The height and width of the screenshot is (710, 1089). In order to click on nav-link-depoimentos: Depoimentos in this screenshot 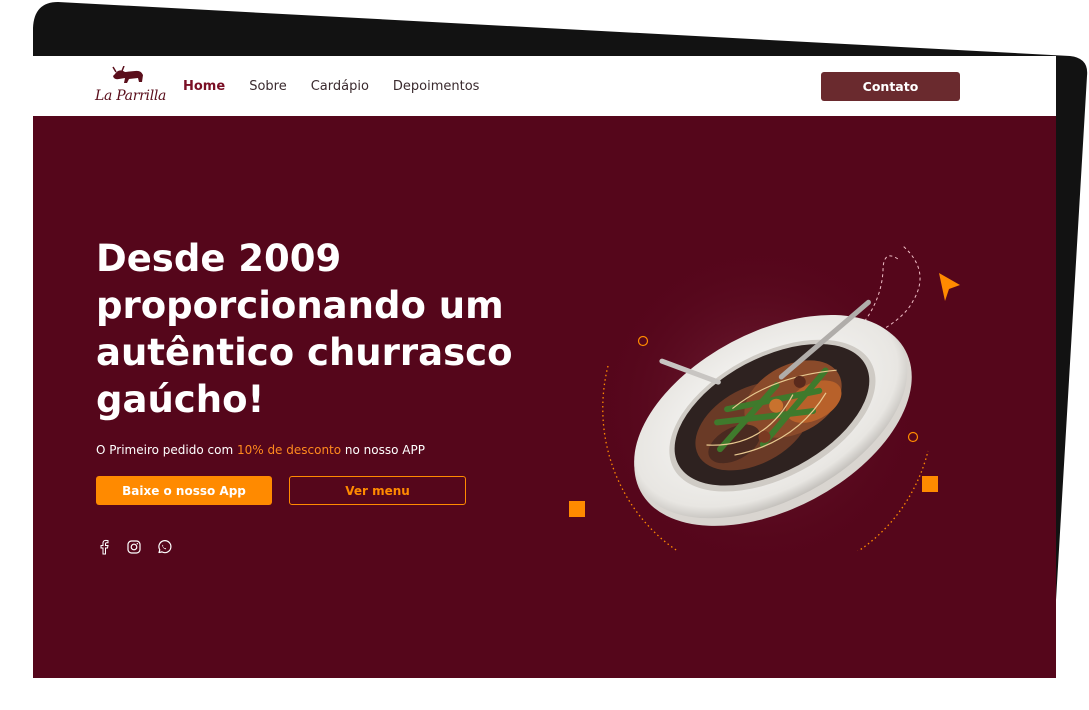, I will do `click(436, 86)`.